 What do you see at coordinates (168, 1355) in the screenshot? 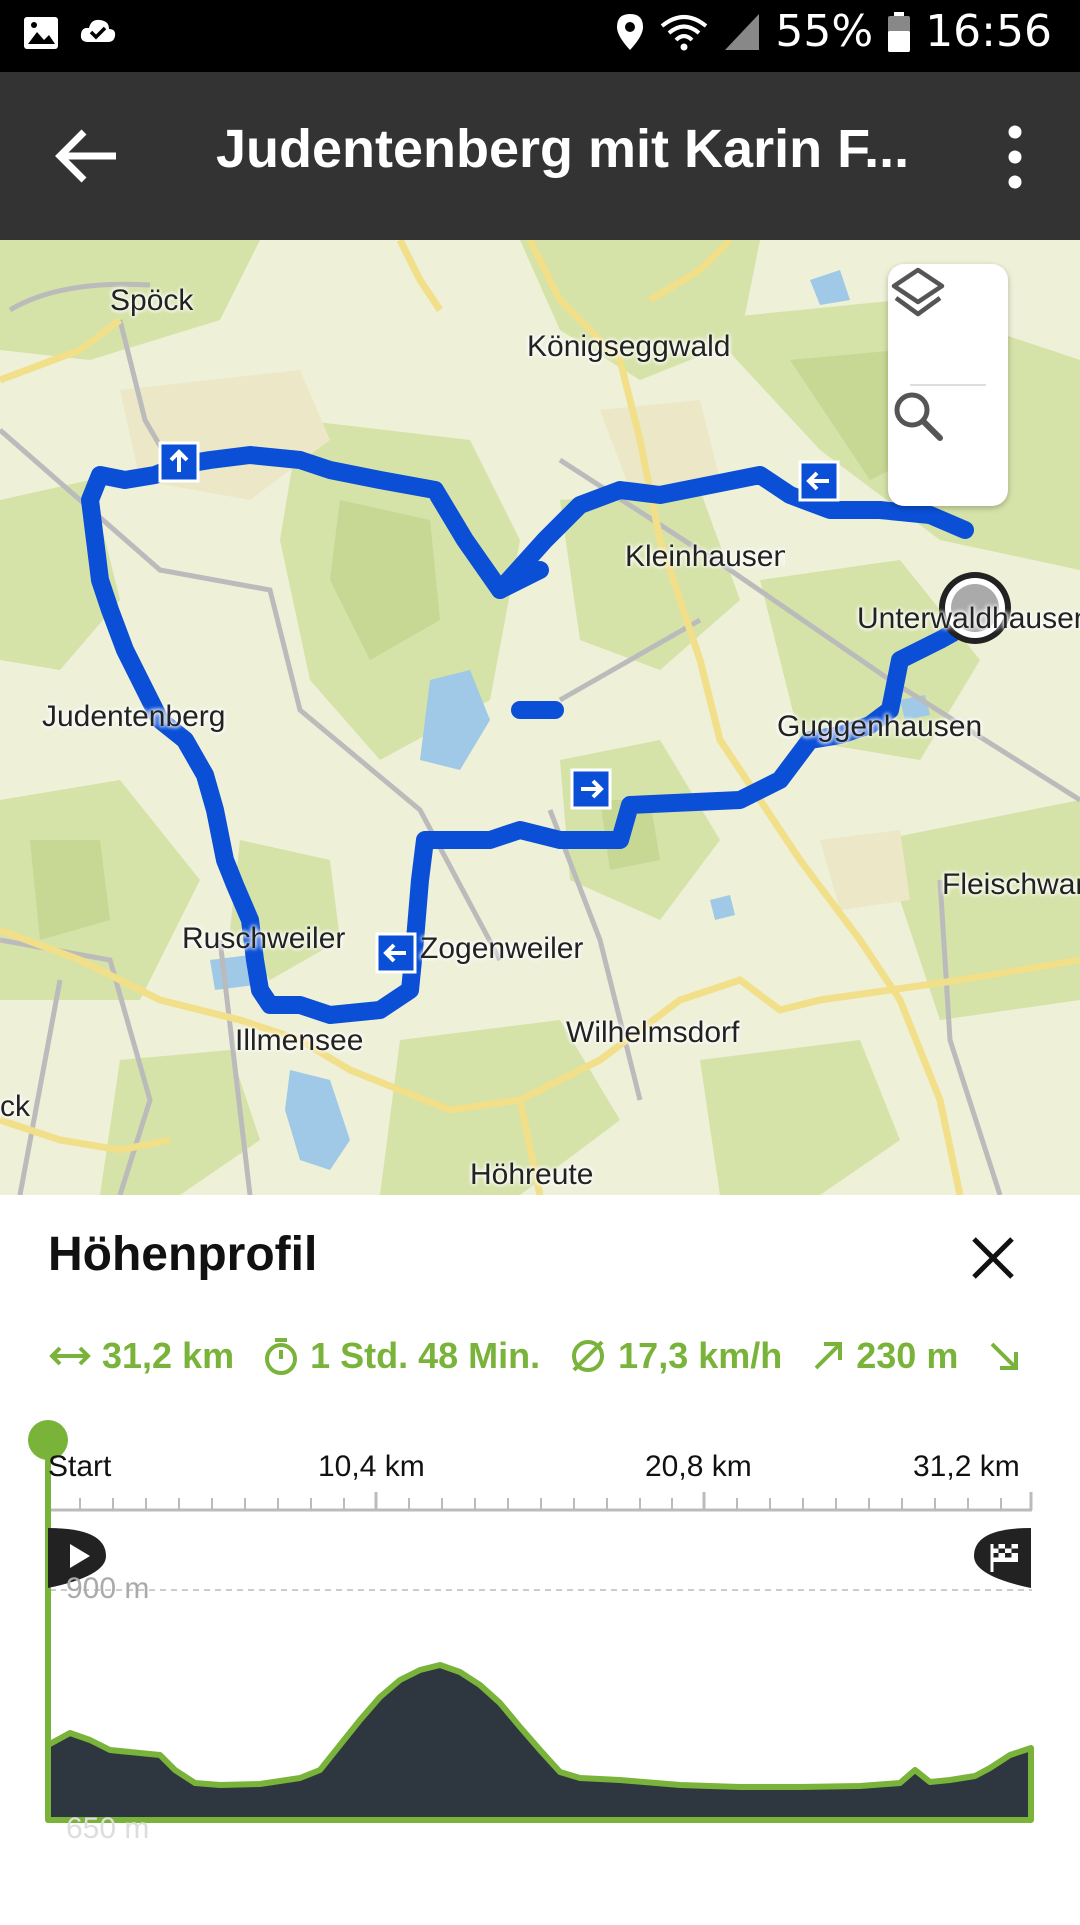
I see `stat-distance-value: 31,2 km` at bounding box center [168, 1355].